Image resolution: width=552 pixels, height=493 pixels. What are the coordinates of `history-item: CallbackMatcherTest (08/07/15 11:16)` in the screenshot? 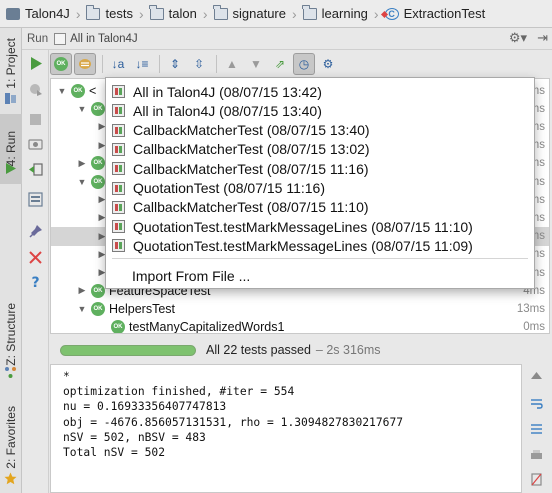 It's located at (320, 168).